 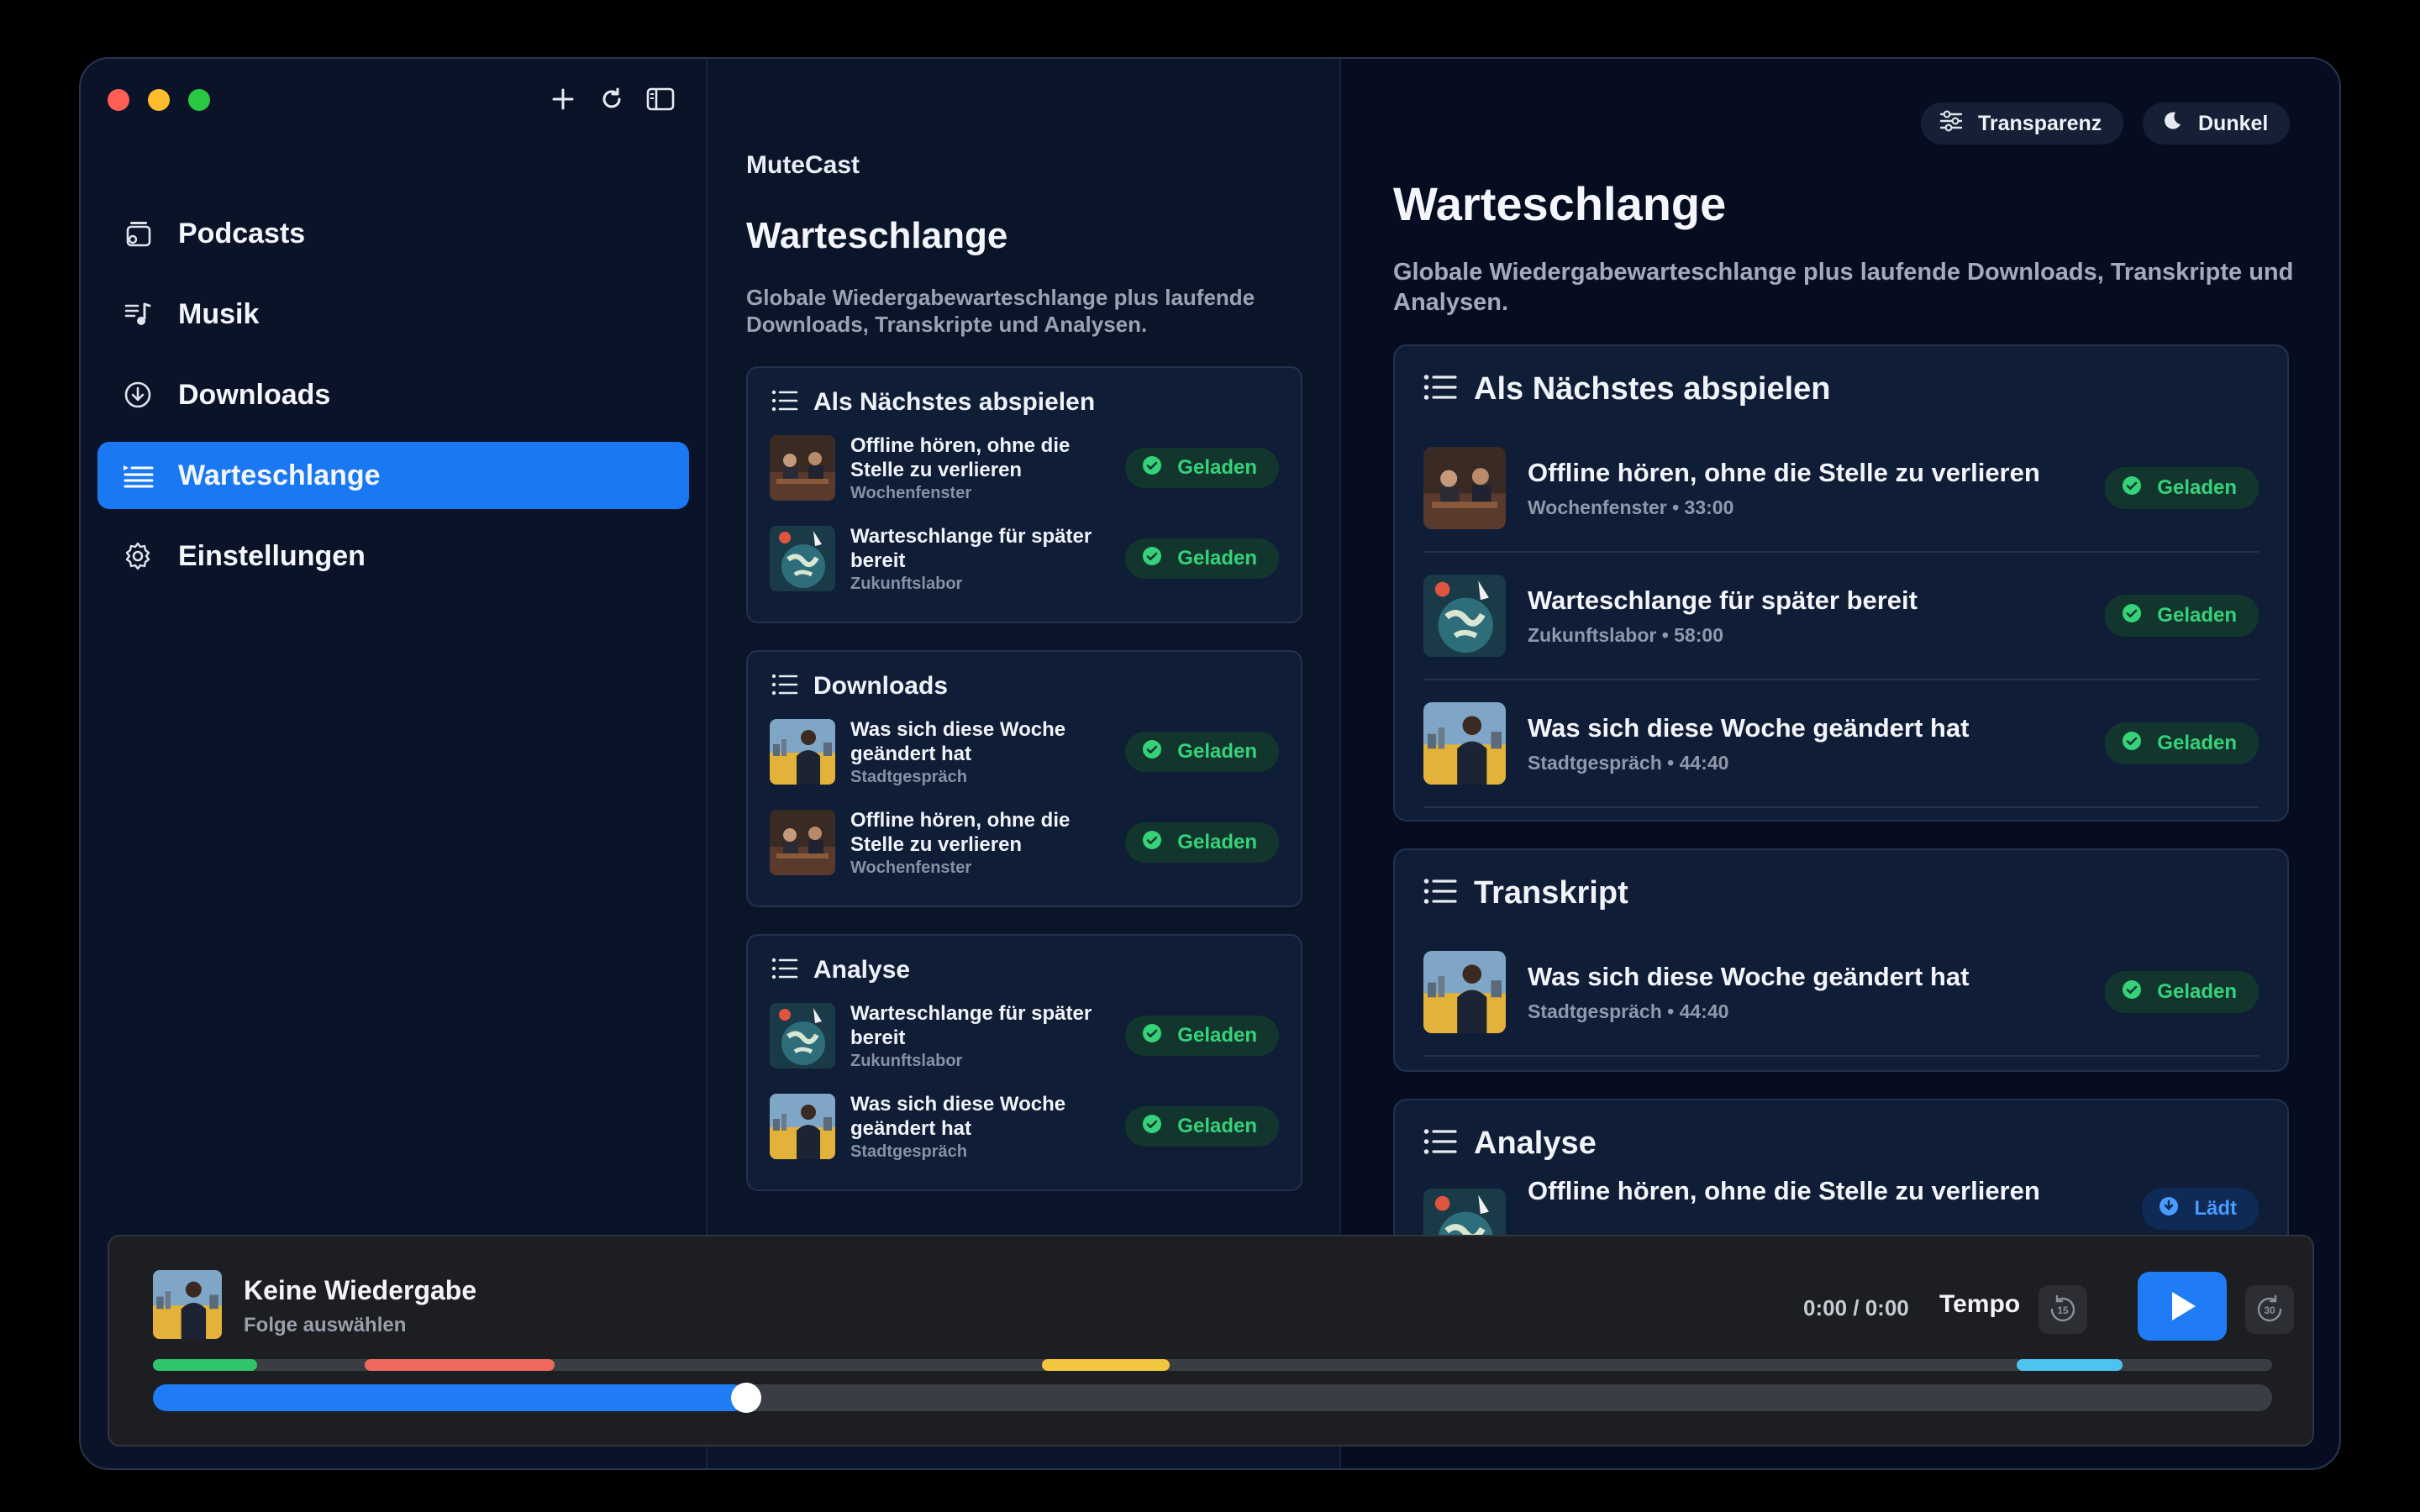 I want to click on page-title: Warteschlange, so click(x=877, y=235).